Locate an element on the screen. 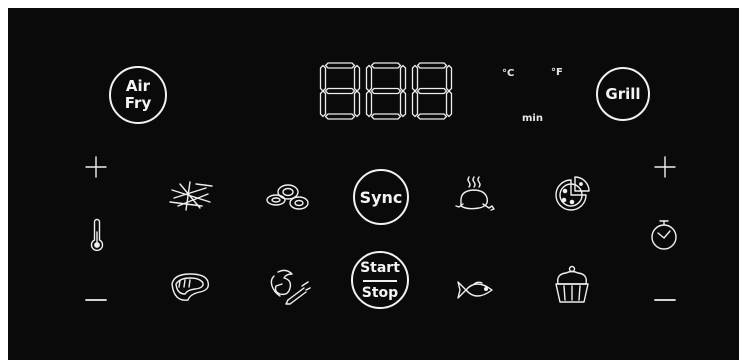 This screenshot has height=360, width=747. segment-2-a is located at coordinates (386, 65).